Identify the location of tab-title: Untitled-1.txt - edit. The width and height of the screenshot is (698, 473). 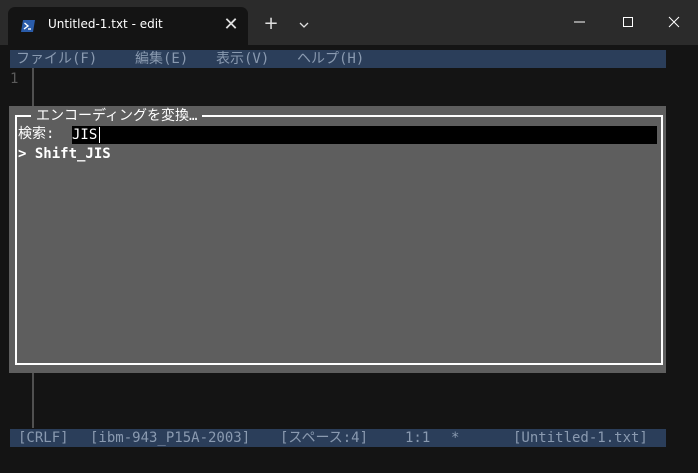
(105, 24).